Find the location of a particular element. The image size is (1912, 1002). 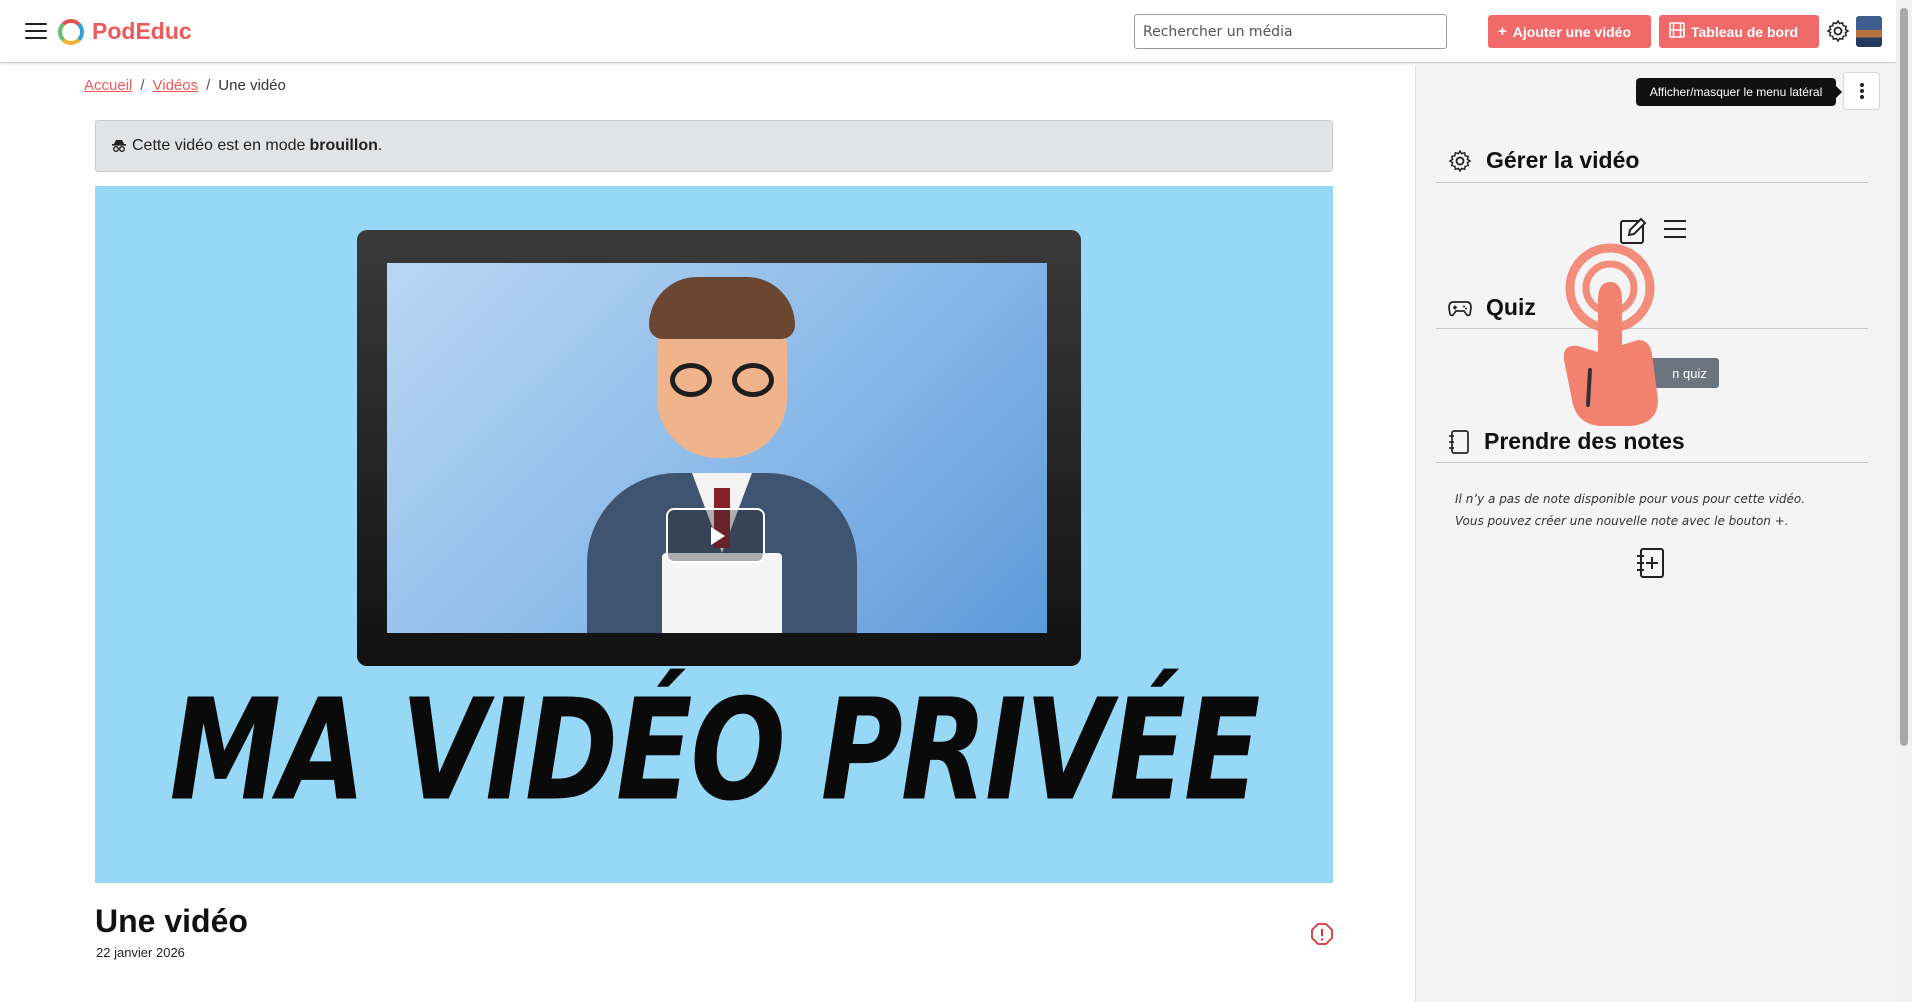

play-icon is located at coordinates (717, 535).